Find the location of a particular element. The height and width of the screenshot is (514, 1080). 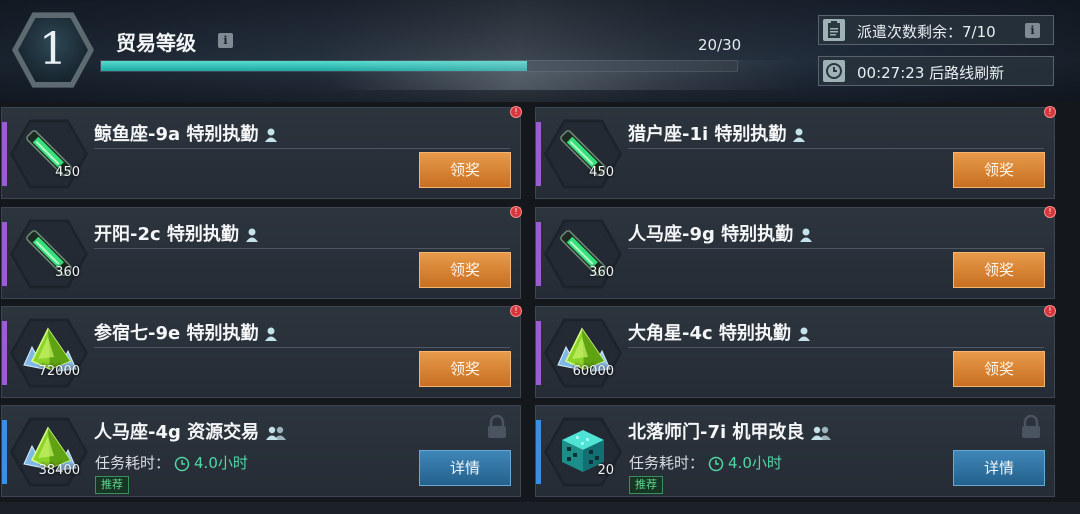

crystal-icon: 72000 is located at coordinates (49, 352).